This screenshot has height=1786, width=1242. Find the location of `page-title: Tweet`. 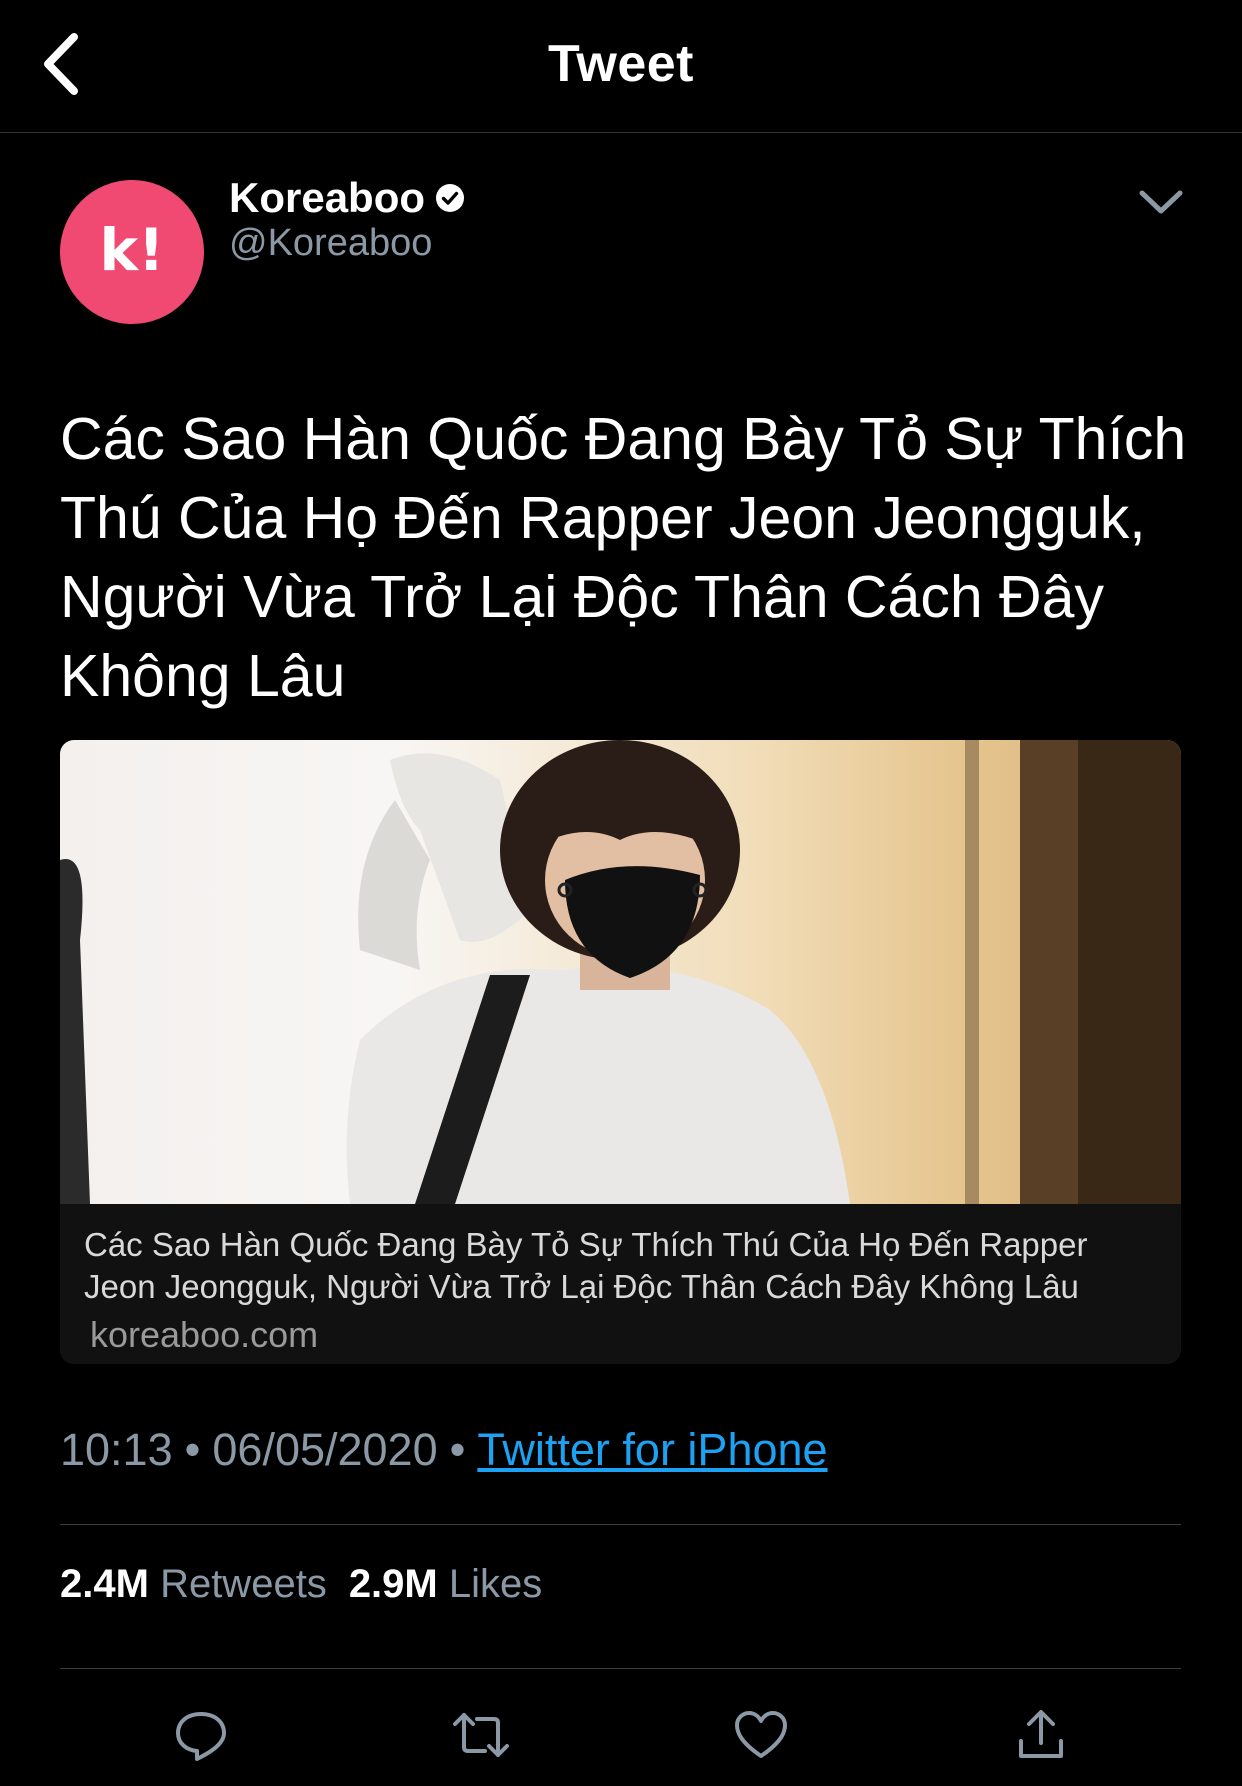

page-title: Tweet is located at coordinates (620, 64).